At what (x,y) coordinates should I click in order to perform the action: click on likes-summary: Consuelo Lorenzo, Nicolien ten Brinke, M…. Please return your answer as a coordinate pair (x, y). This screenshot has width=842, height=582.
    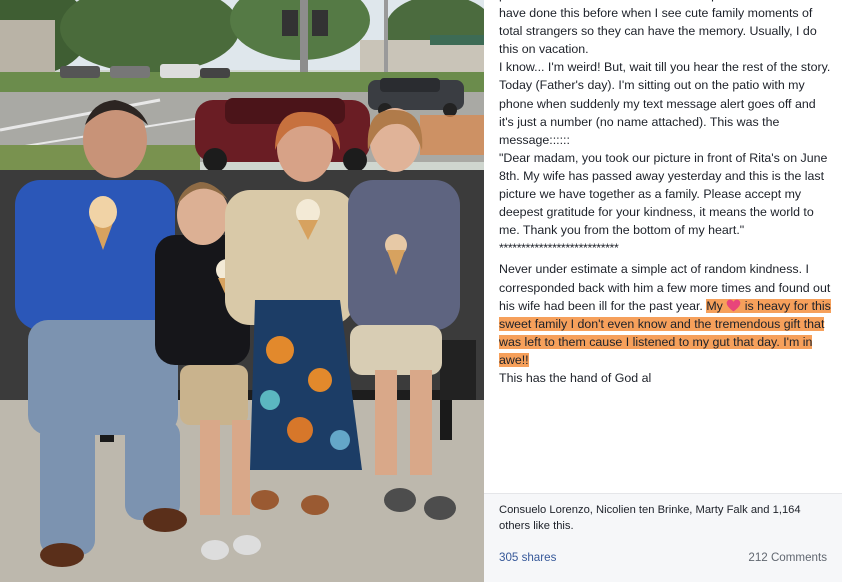
    Looking at the image, I should click on (664, 518).